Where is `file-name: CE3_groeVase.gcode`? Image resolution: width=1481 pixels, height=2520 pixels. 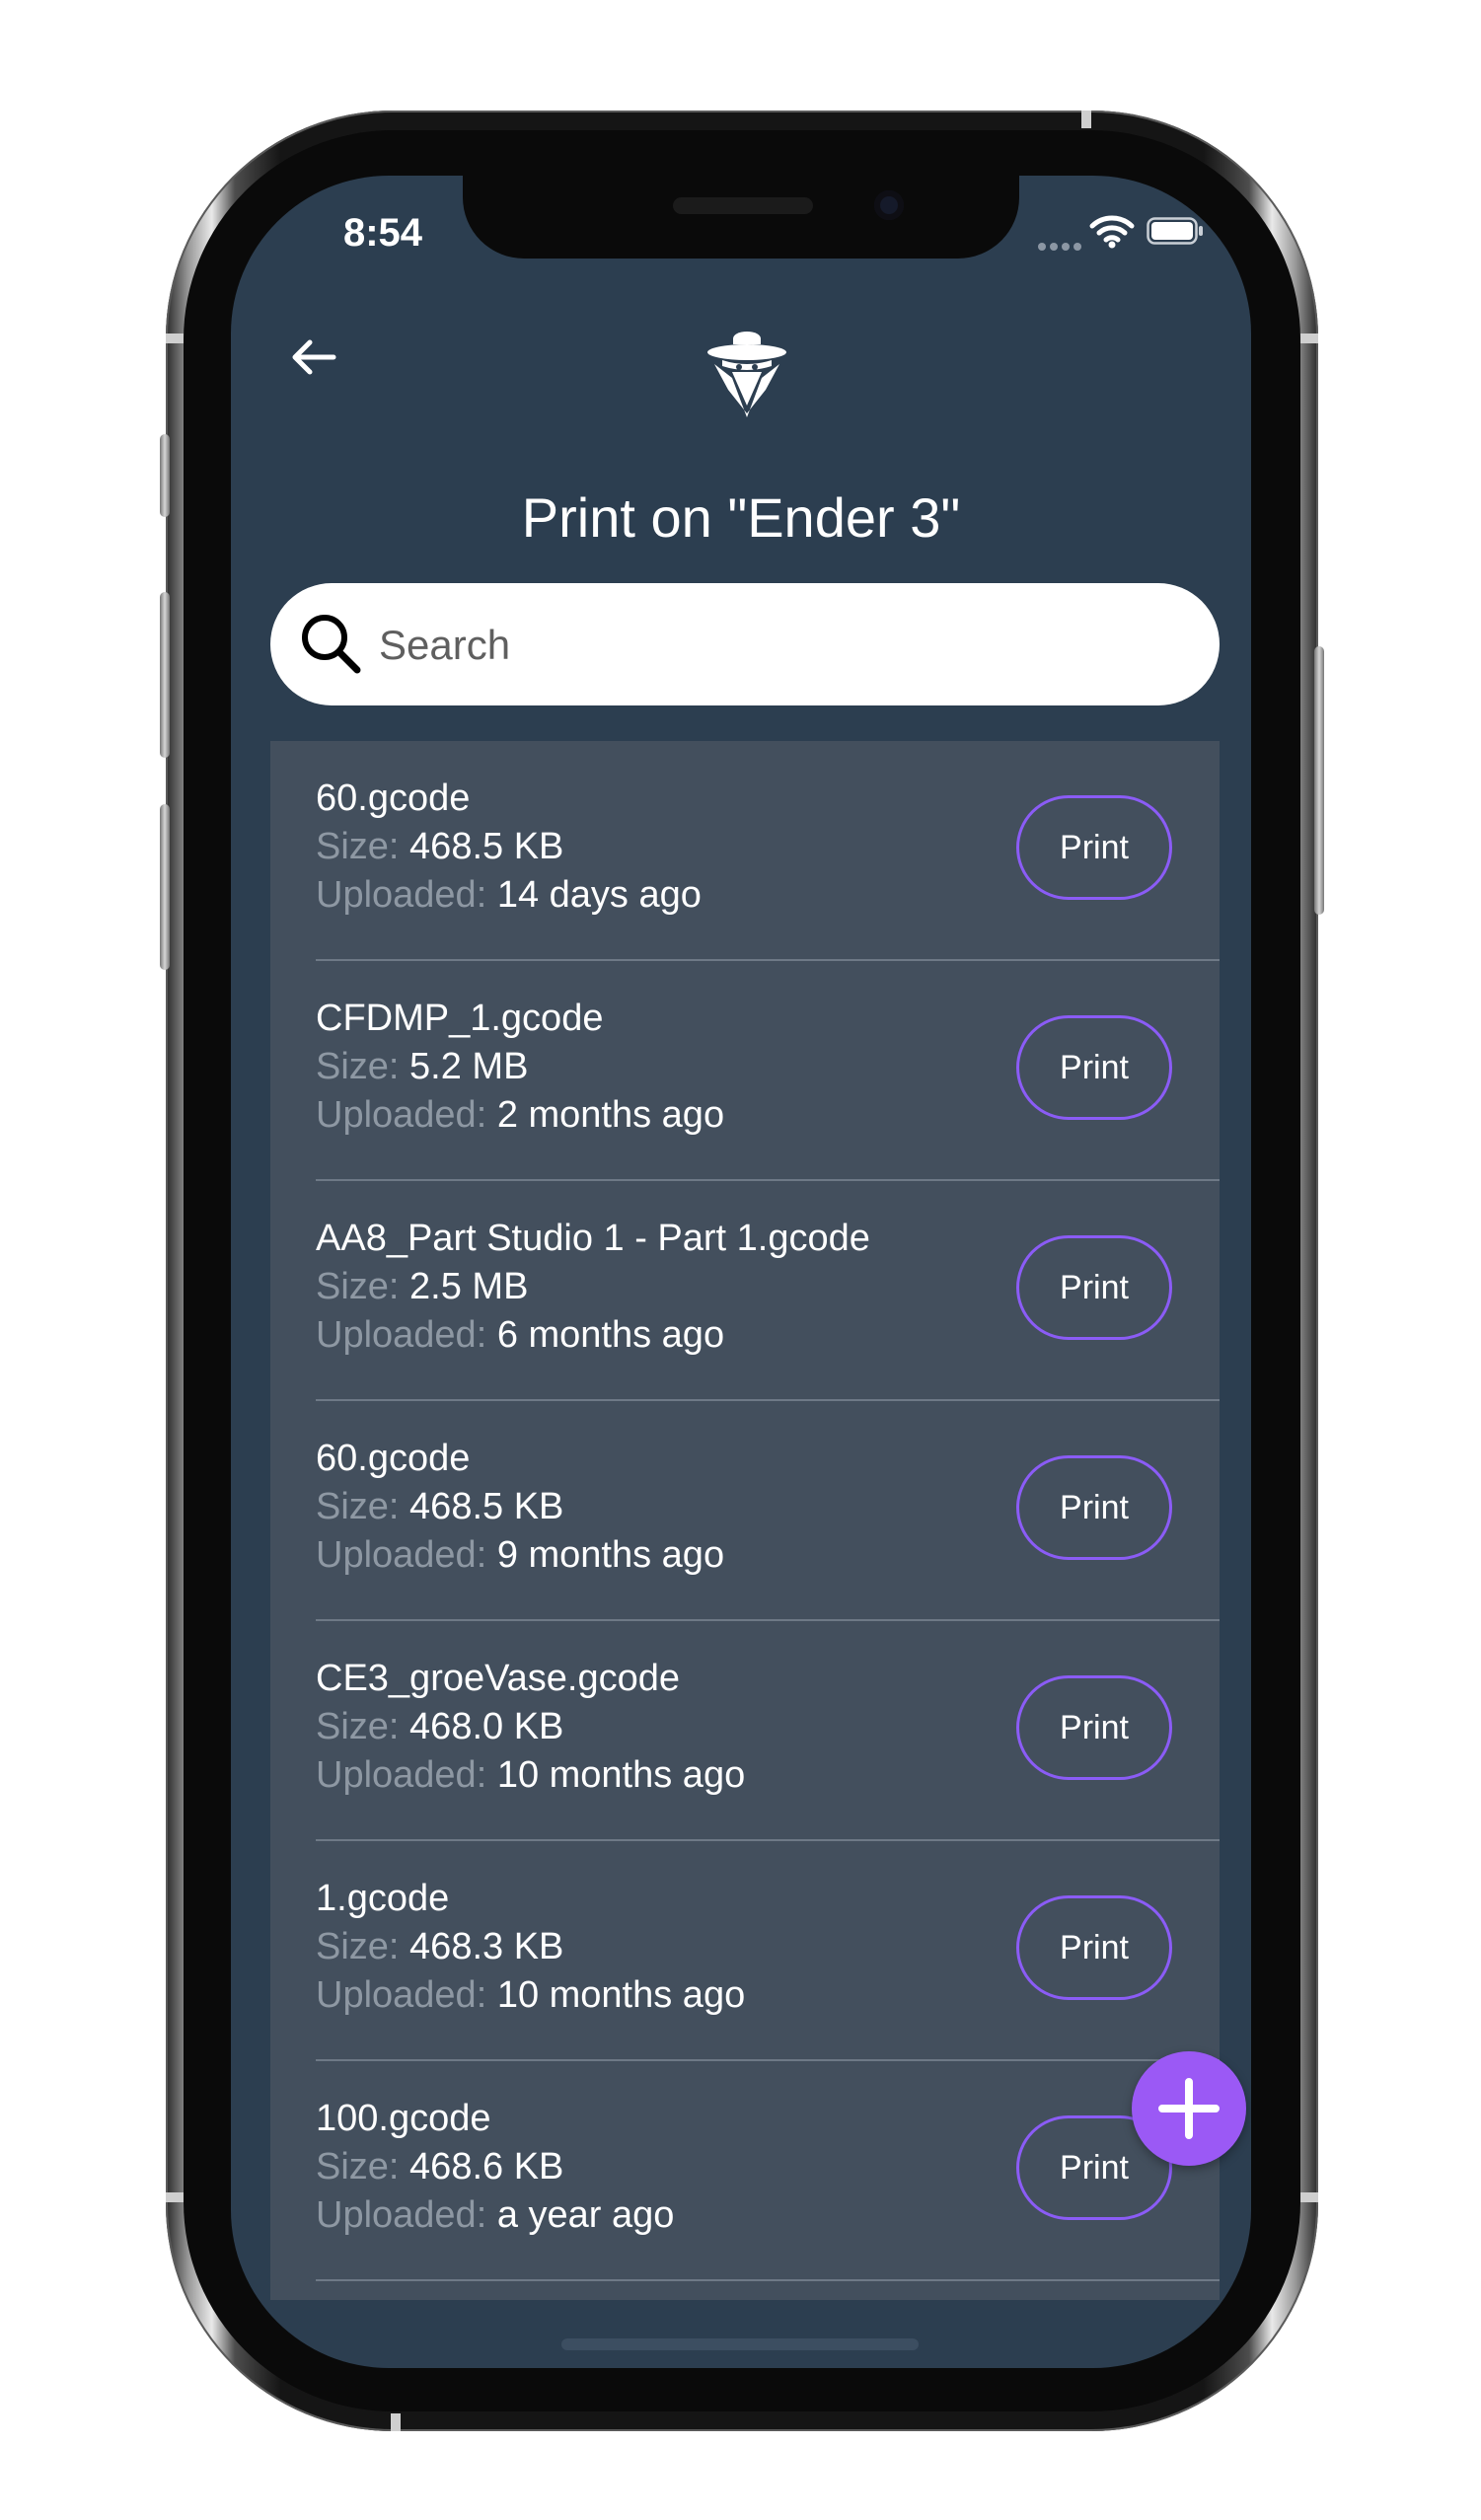 file-name: CE3_groeVase.gcode is located at coordinates (498, 1678).